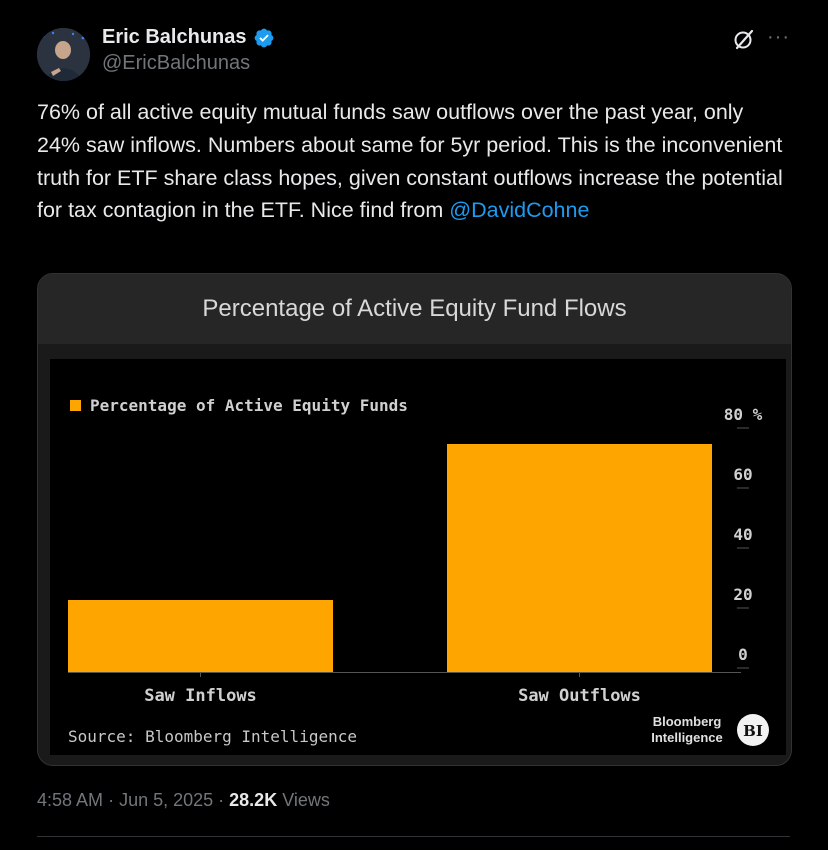  I want to click on author-handle: @EricBalchunas, so click(176, 63).